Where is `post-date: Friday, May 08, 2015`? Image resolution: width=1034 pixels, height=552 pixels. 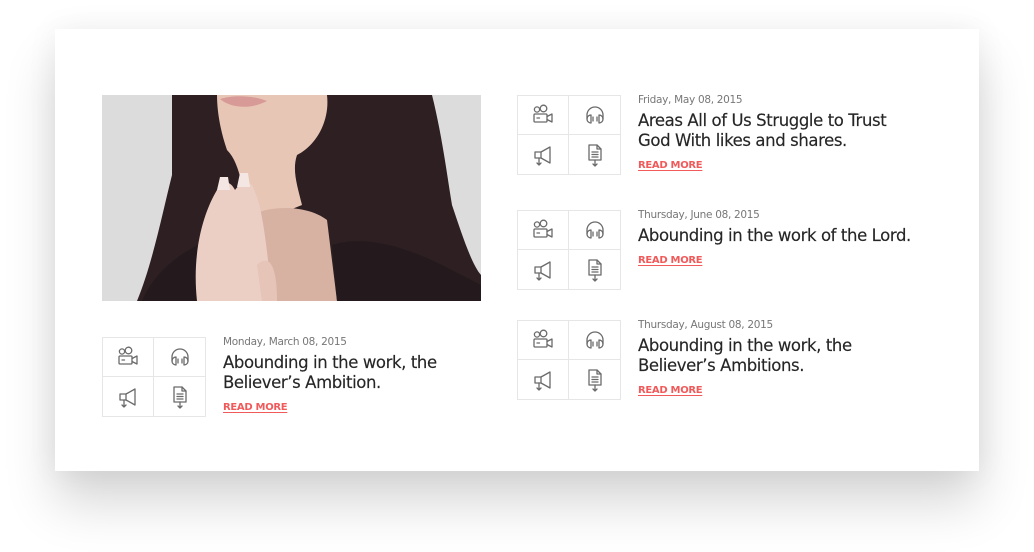 post-date: Friday, May 08, 2015 is located at coordinates (690, 100).